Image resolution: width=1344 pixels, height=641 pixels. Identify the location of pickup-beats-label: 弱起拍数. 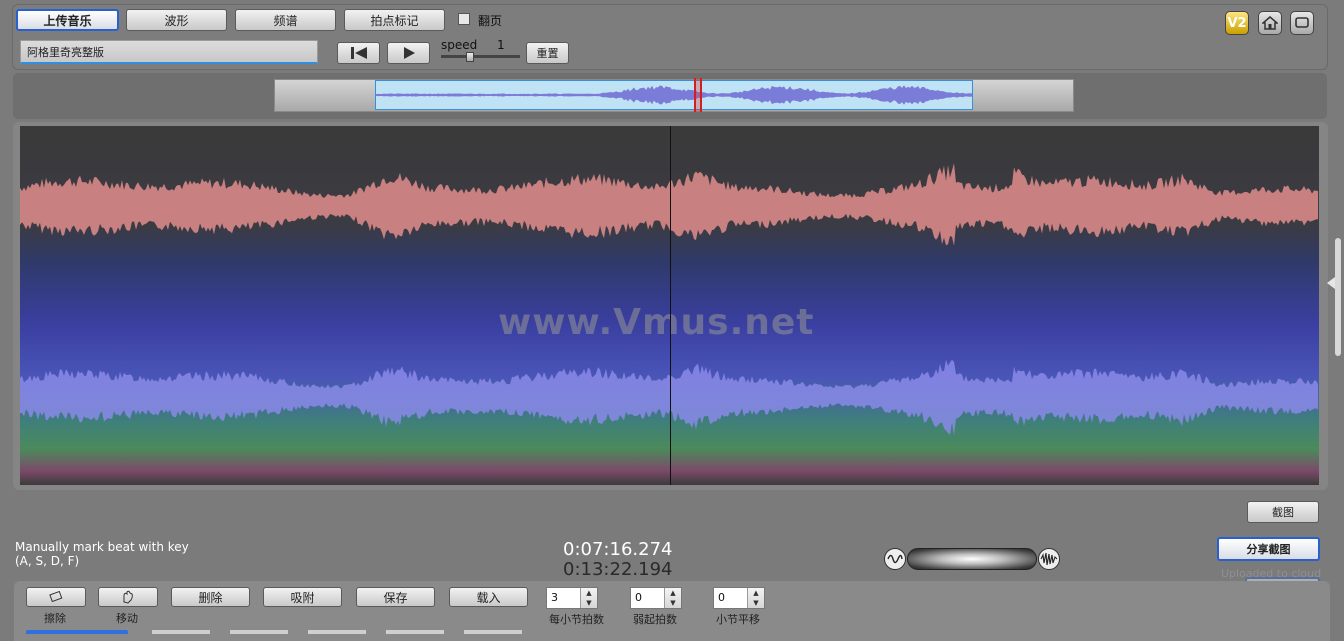
(655, 619).